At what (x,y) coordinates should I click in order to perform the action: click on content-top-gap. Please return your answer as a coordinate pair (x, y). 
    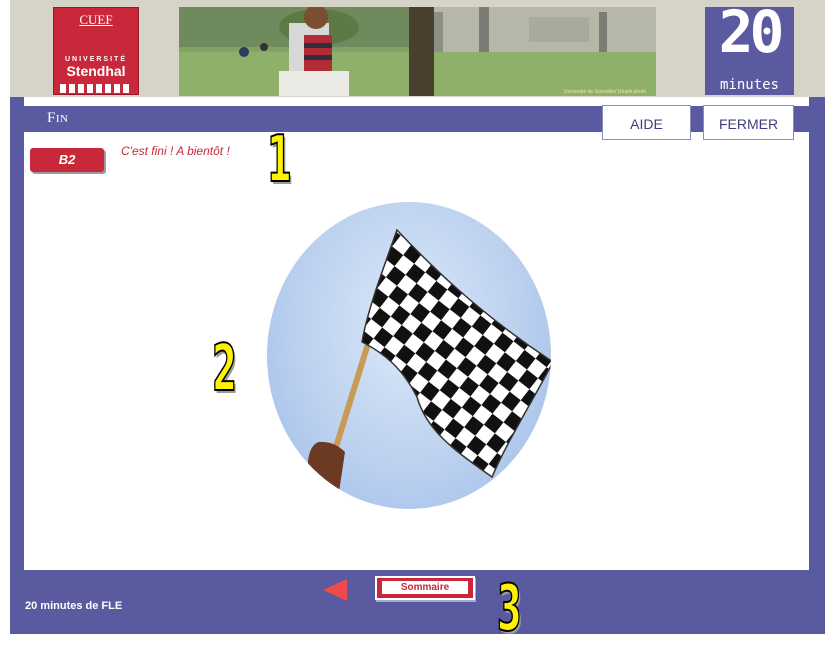
    Looking at the image, I should click on (416, 101).